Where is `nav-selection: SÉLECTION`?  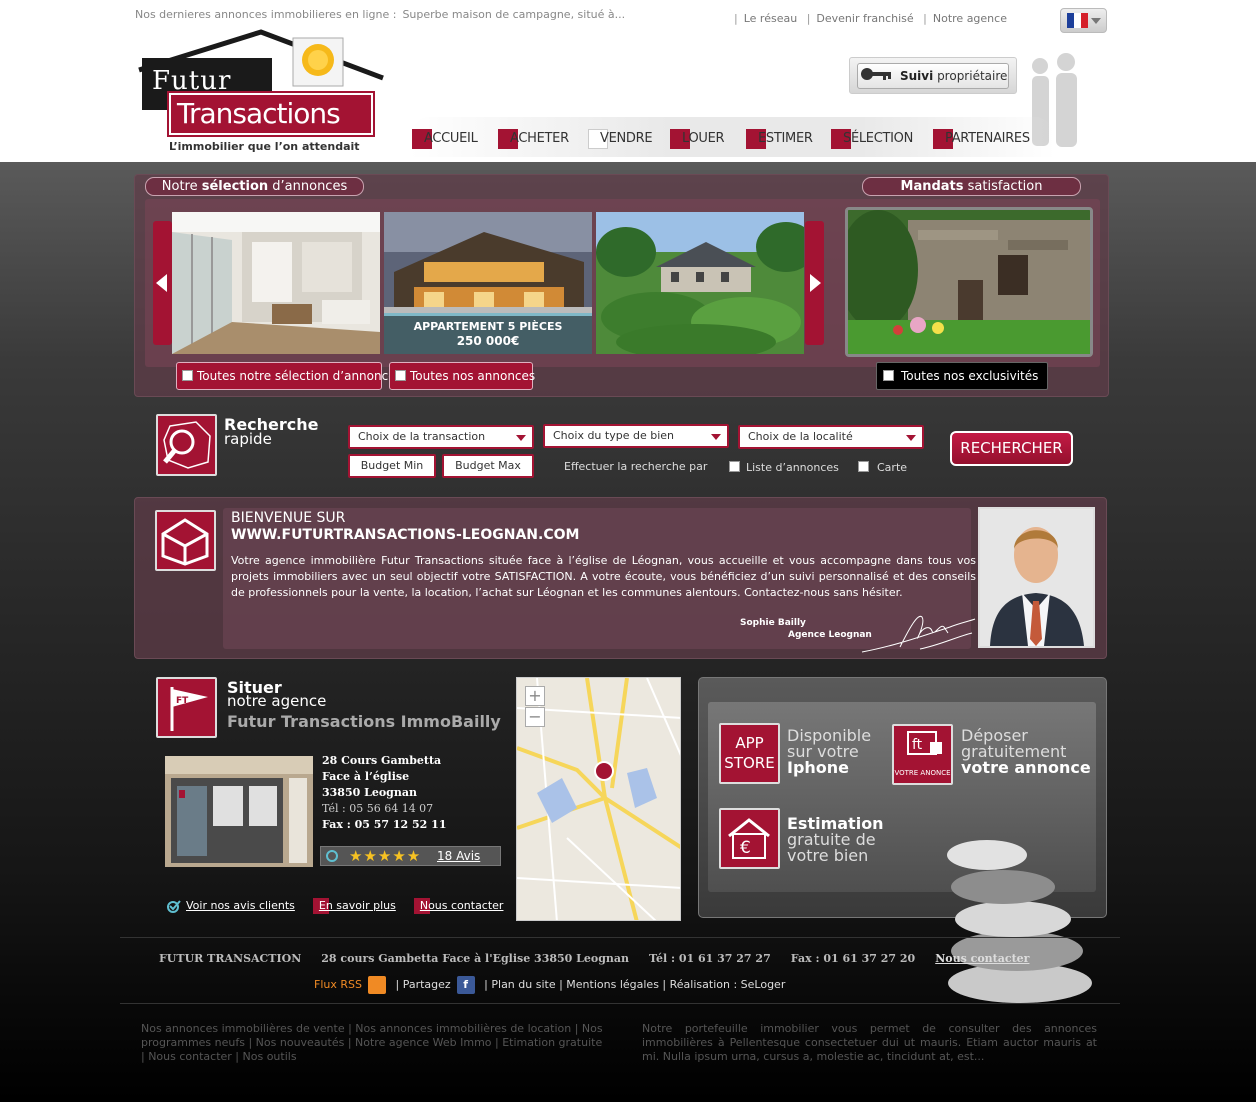 nav-selection: SÉLECTION is located at coordinates (872, 139).